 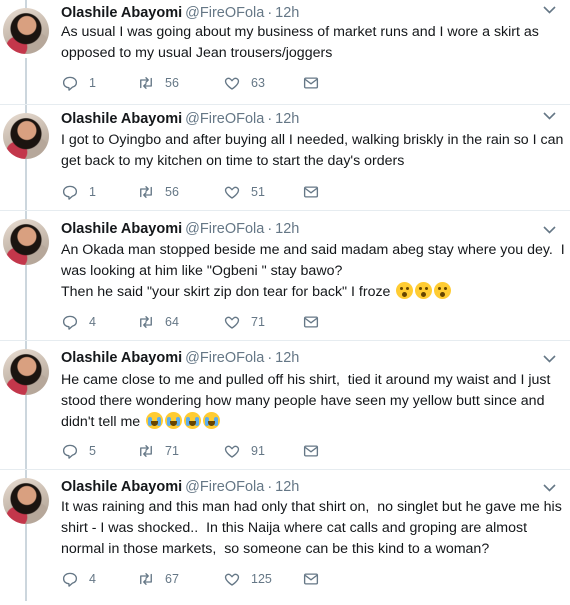 I want to click on reply-button: 5, so click(x=78, y=451).